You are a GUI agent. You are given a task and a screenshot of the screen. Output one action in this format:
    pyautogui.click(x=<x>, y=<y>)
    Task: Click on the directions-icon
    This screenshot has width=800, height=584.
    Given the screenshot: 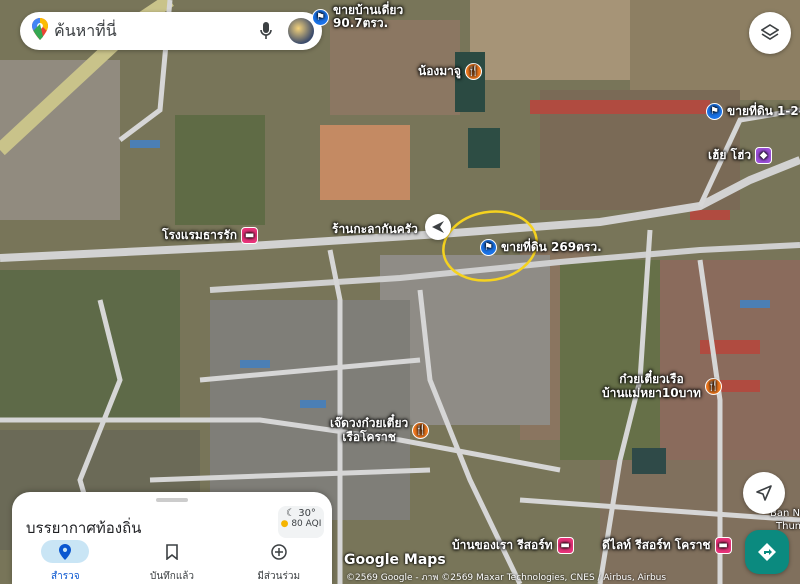 What is the action you would take?
    pyautogui.click(x=767, y=552)
    